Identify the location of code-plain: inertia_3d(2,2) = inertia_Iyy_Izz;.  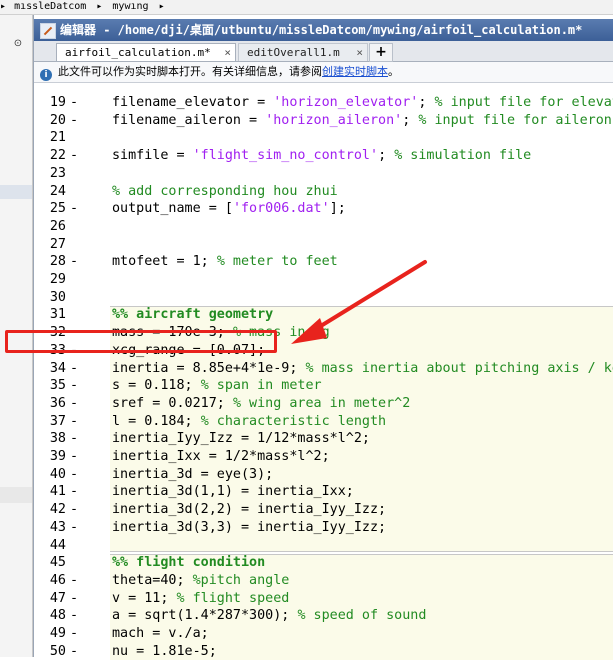
(249, 509).